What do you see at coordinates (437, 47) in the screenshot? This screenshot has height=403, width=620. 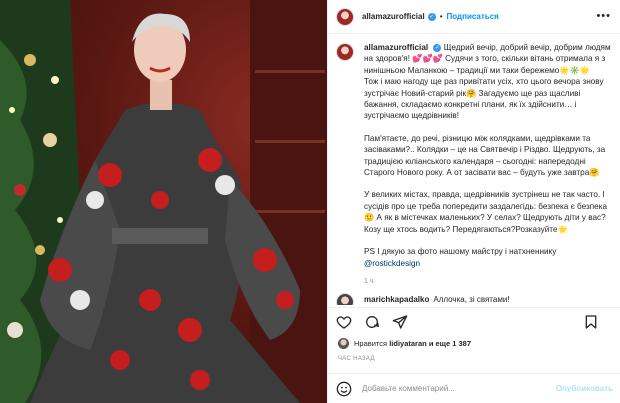 I see `caption-verified-icon: ✓` at bounding box center [437, 47].